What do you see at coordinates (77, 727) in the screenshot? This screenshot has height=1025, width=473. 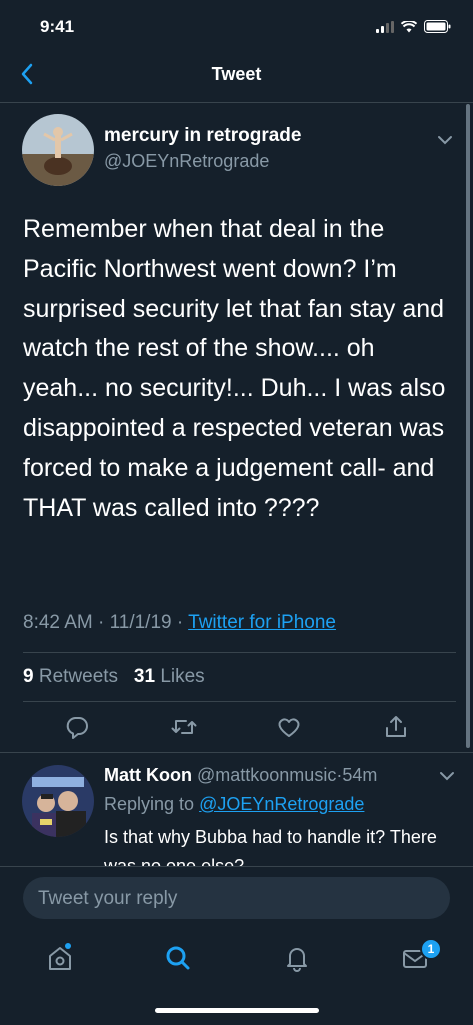 I see `reply-icon` at bounding box center [77, 727].